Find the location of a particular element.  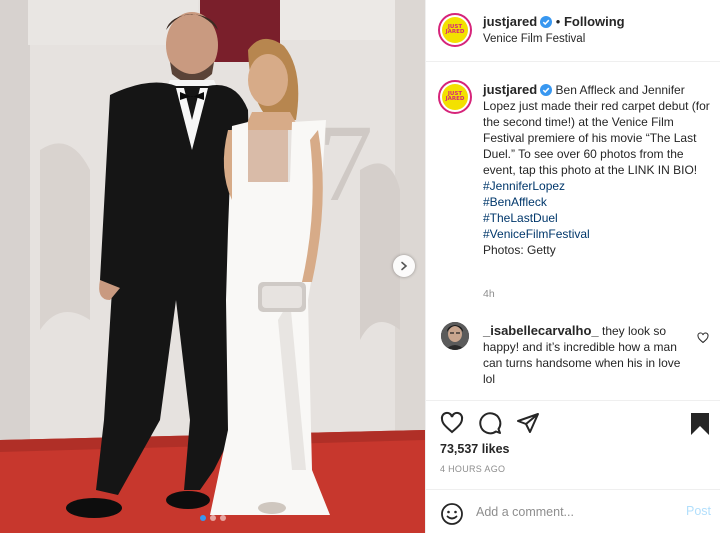

like-count: 73,537 likes is located at coordinates (475, 449).